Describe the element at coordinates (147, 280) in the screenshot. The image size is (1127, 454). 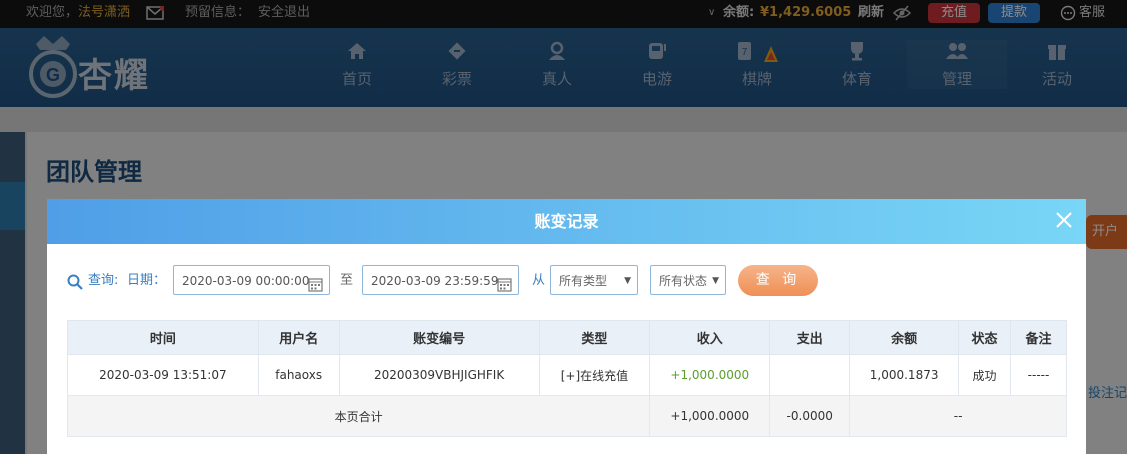
I see `date-label: 日期：` at that location.